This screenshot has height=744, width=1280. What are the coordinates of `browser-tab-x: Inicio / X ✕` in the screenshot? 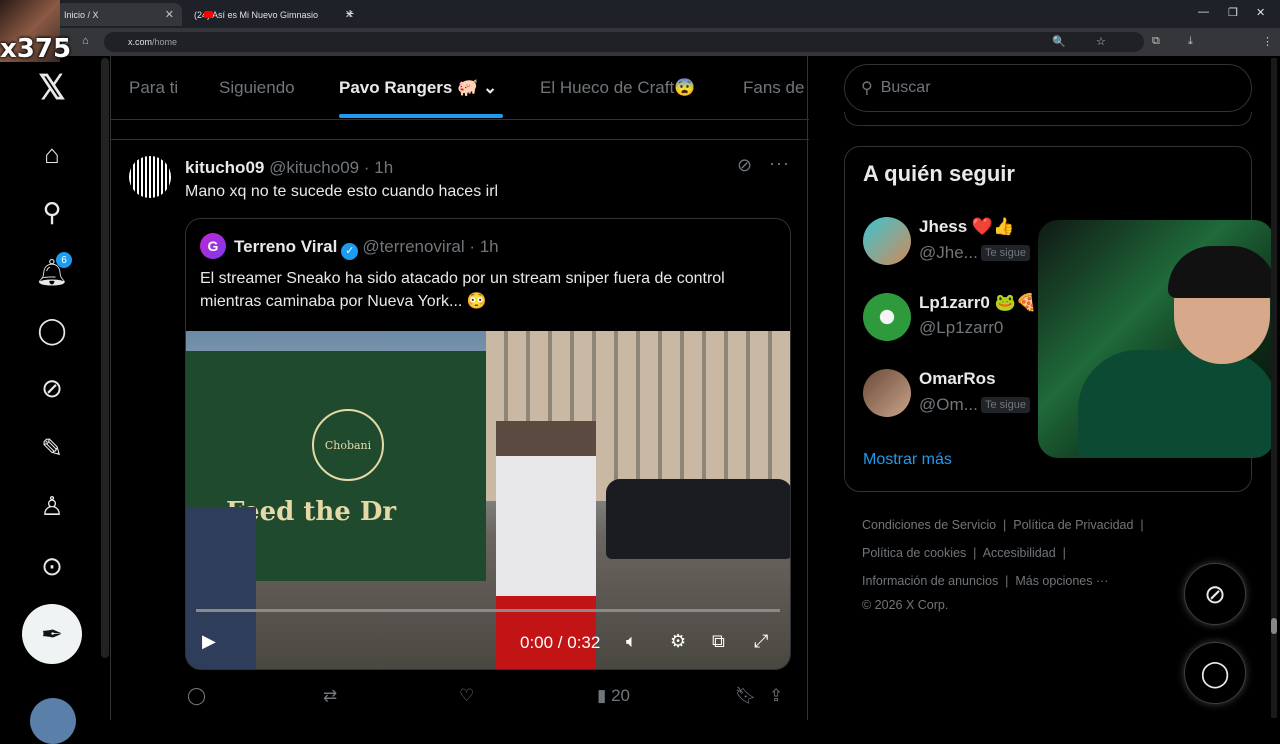 It's located at (119, 14).